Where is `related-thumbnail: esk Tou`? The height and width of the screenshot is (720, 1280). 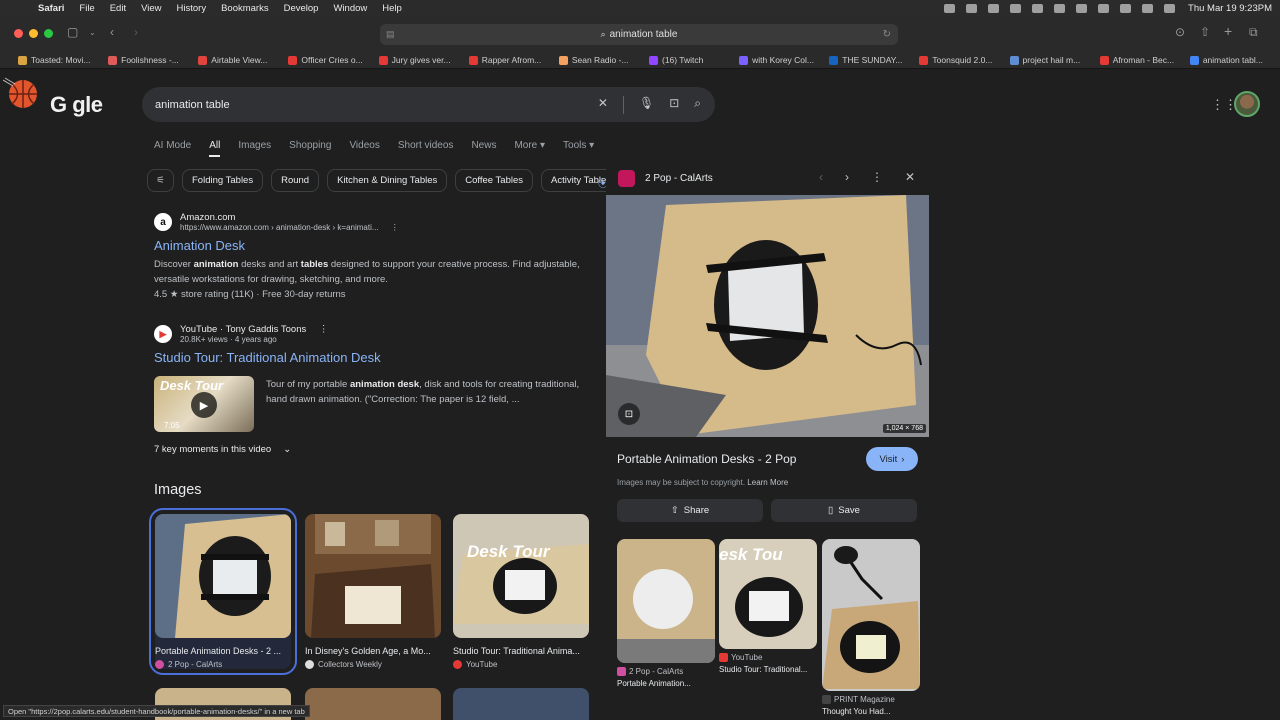 related-thumbnail: esk Tou is located at coordinates (768, 594).